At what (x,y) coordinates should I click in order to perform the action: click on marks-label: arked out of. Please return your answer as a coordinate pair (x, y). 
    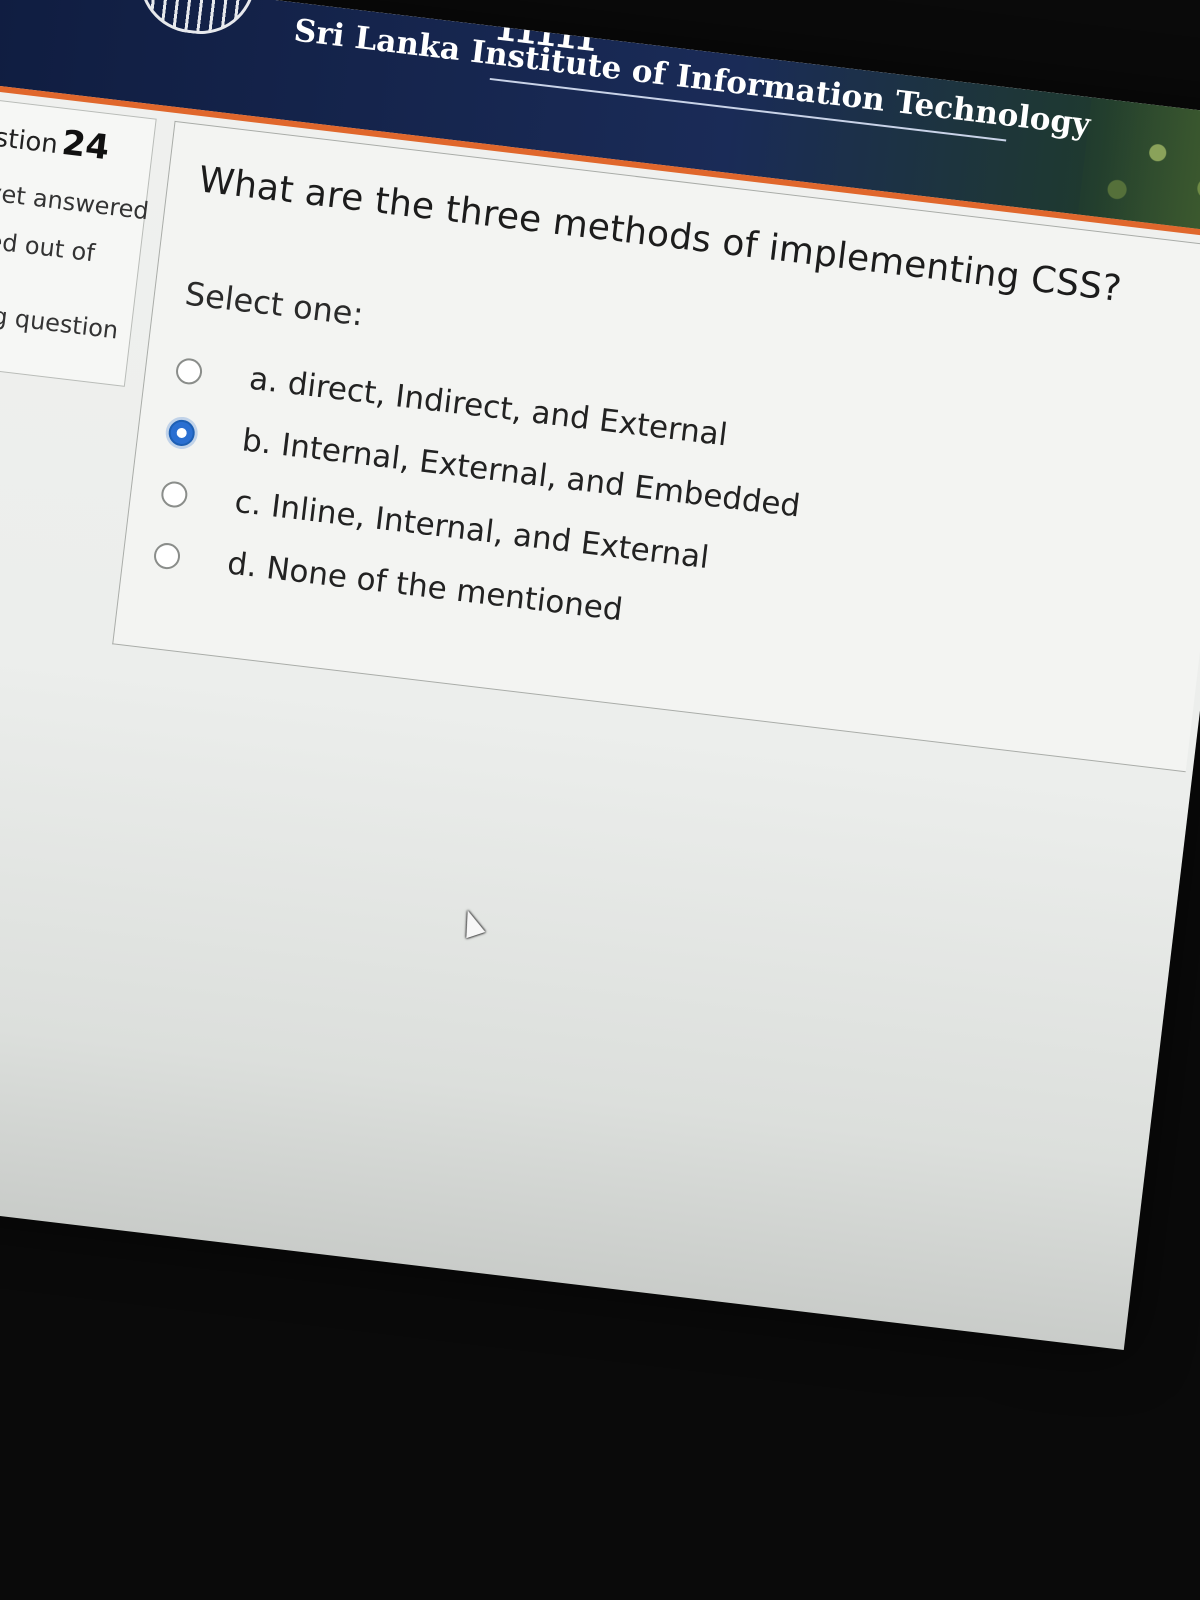
    Looking at the image, I should click on (48, 245).